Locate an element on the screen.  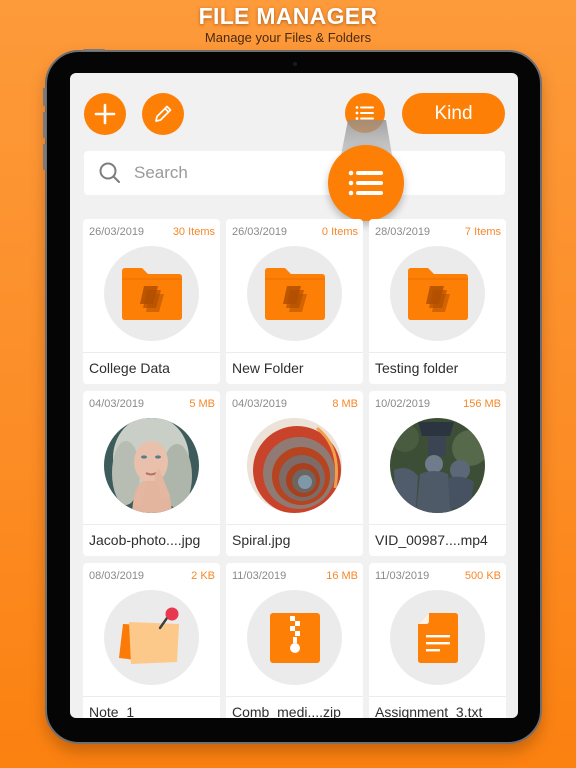
file-name: Testing folder is located at coordinates (417, 368).